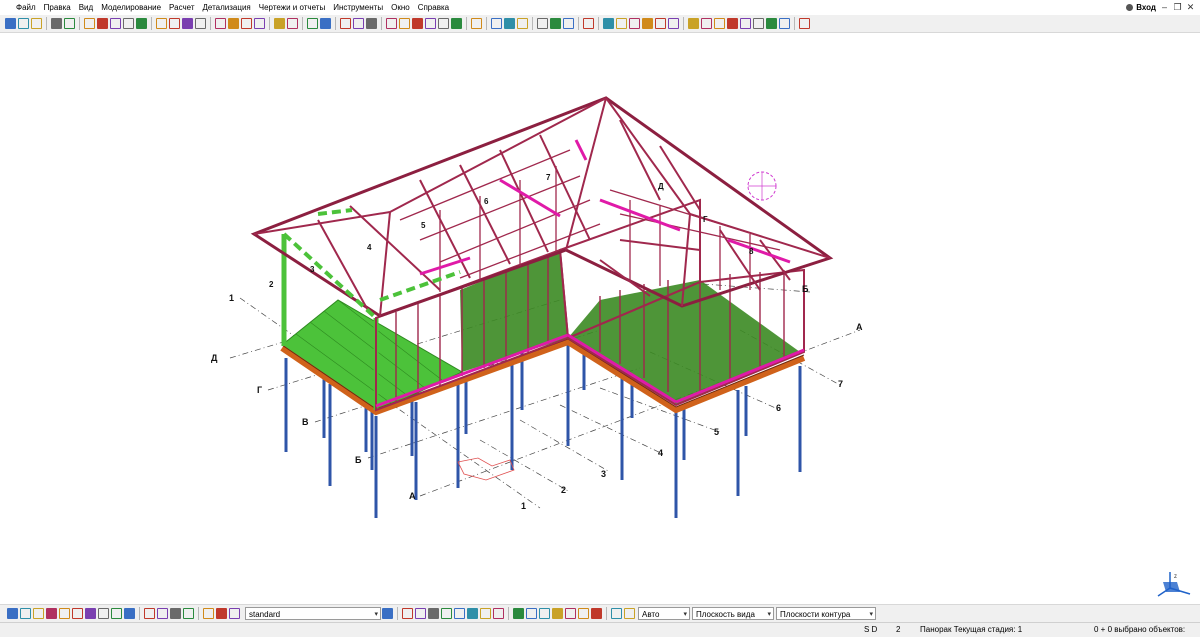 This screenshot has width=1200, height=637. I want to click on view-cube-icon: z, so click(1174, 584).